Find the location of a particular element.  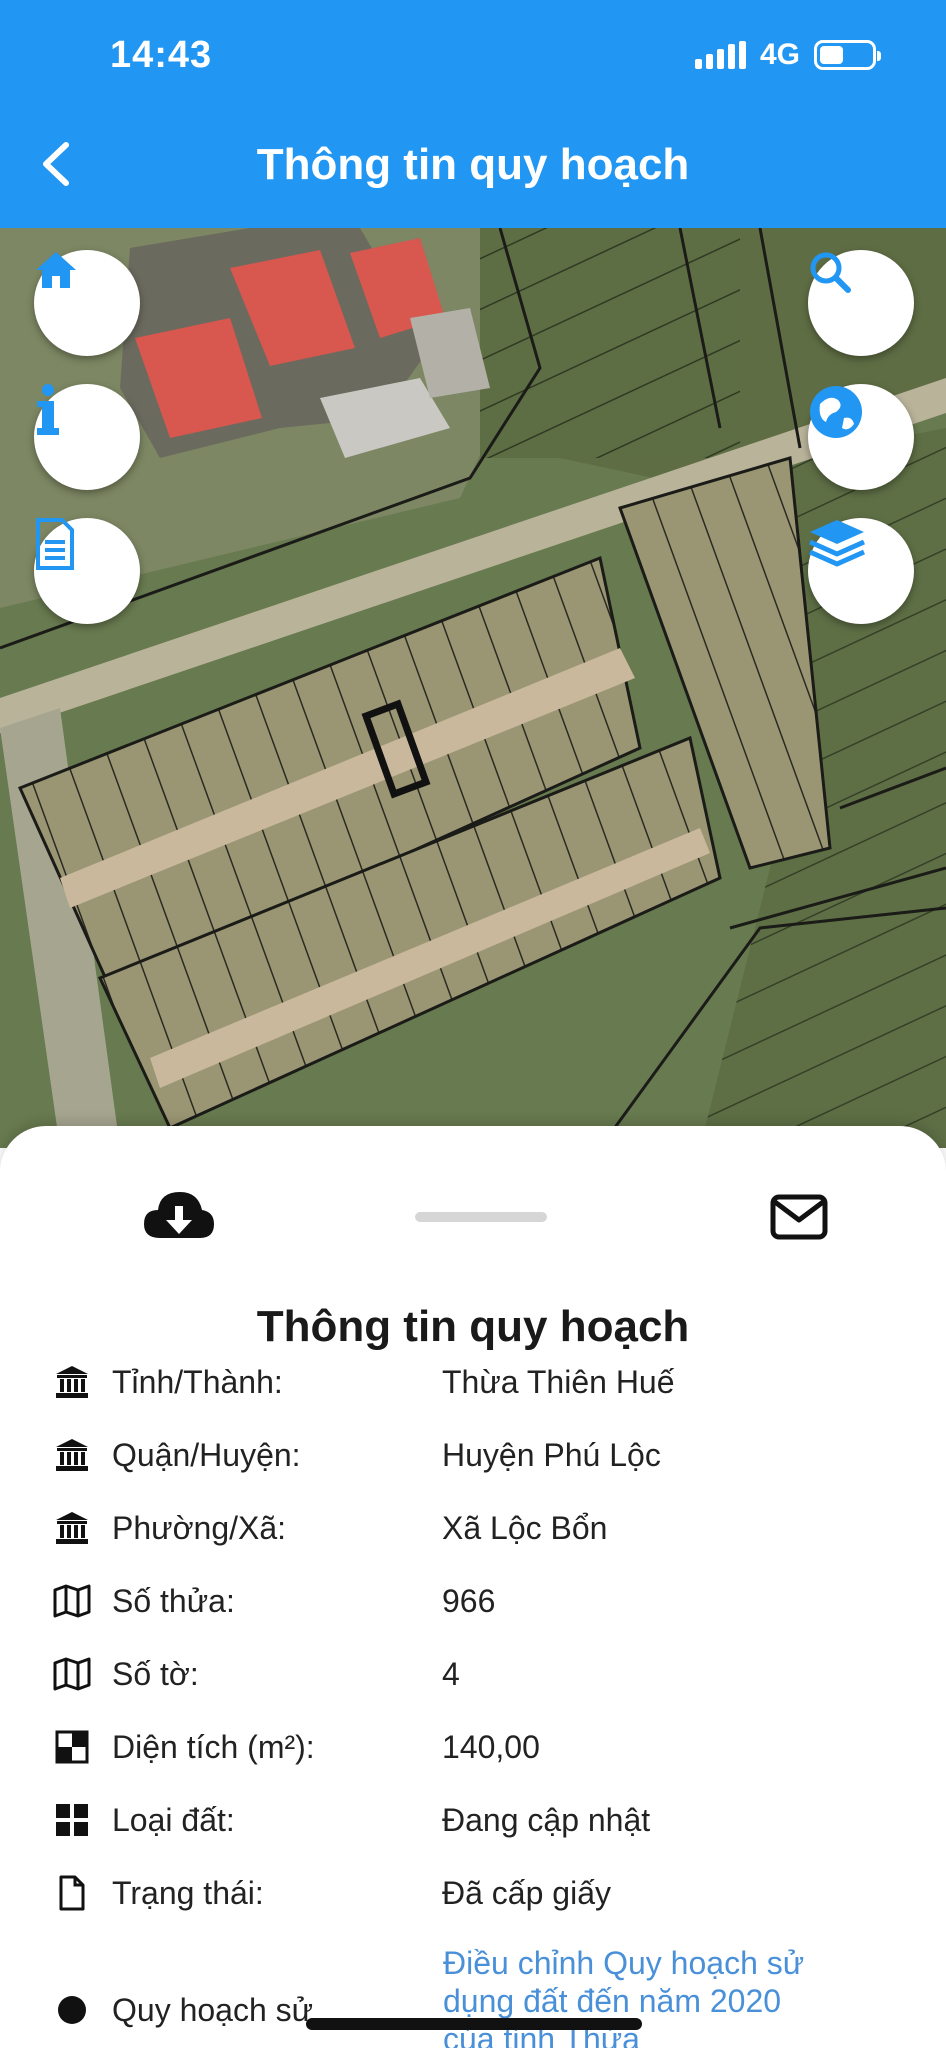

document-icon is located at coordinates (55, 544).